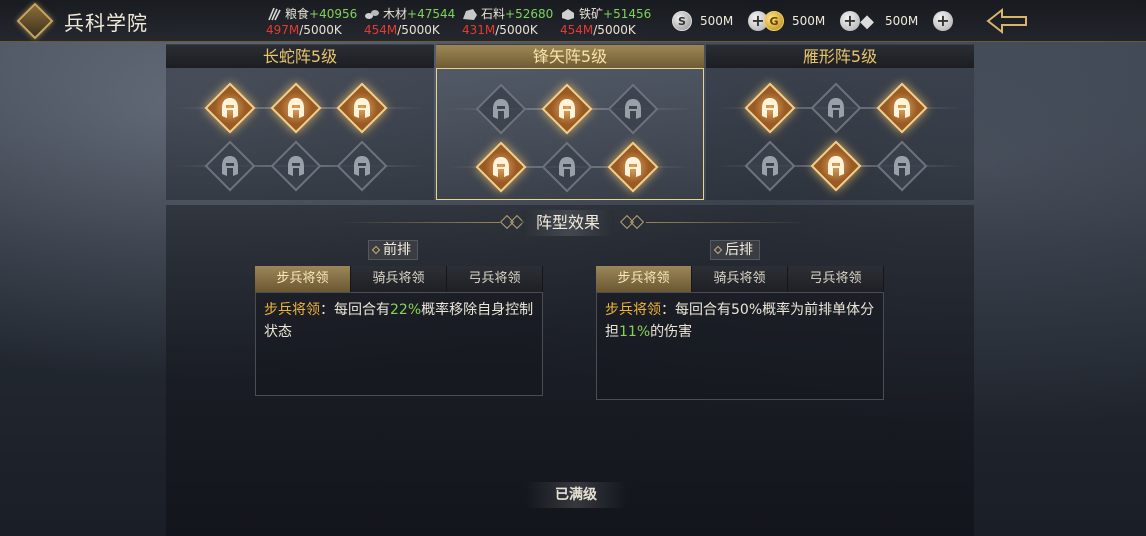 The height and width of the screenshot is (536, 1146). Describe the element at coordinates (1007, 21) in the screenshot. I see `back-arrow-icon` at that location.